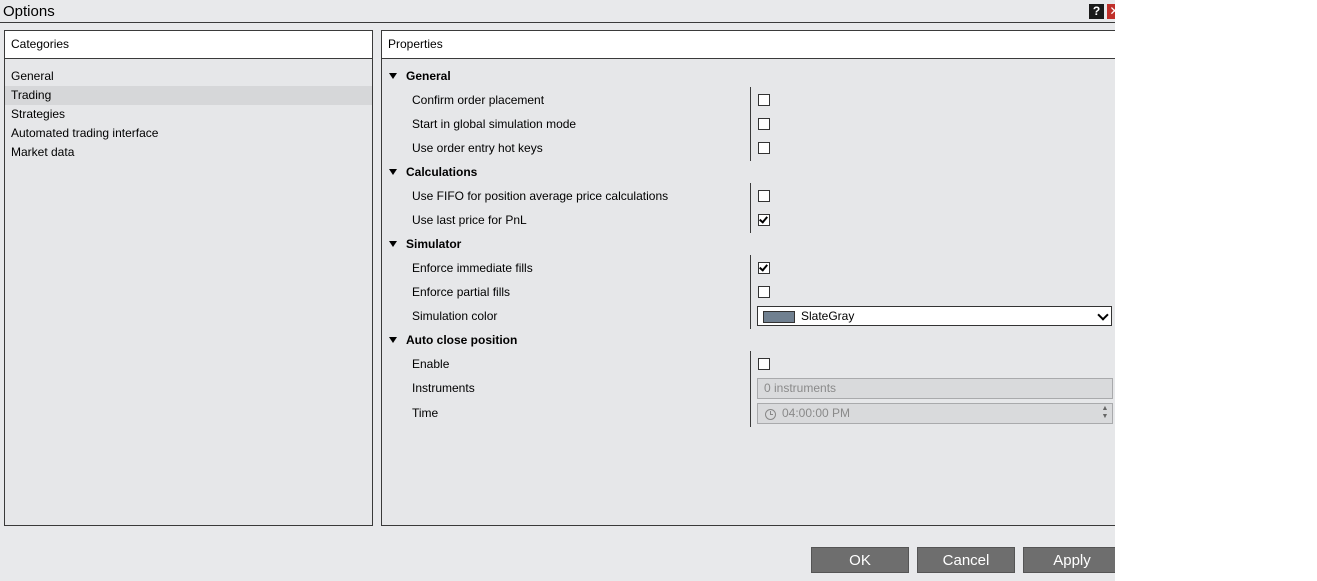 The width and height of the screenshot is (1317, 581). Describe the element at coordinates (748, 124) in the screenshot. I see `row-start-global-simulation: Start in global simulation mode` at that location.